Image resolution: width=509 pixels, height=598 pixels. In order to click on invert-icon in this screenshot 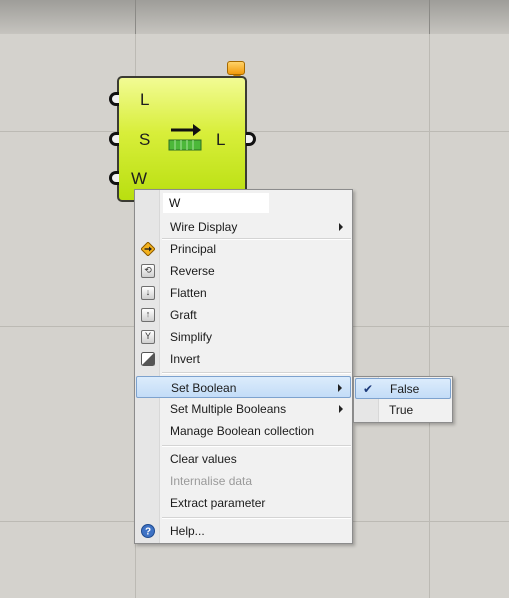, I will do `click(148, 359)`.